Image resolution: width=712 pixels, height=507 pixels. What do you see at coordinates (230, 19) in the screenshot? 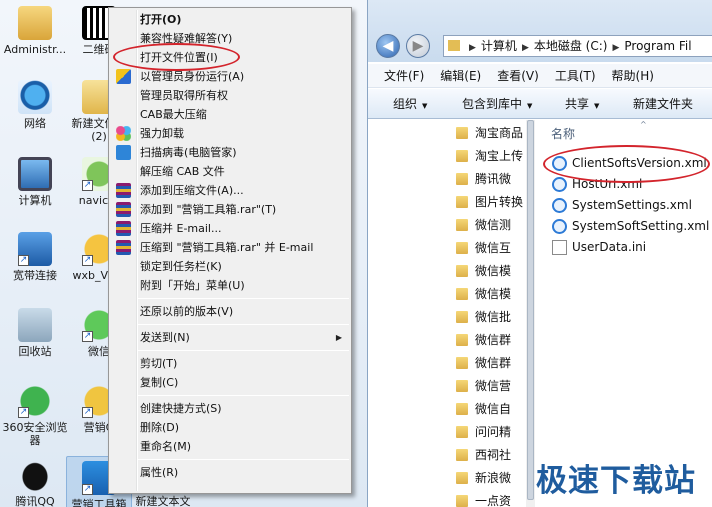
I see `menu-item-open: 打开(O)` at bounding box center [230, 19].